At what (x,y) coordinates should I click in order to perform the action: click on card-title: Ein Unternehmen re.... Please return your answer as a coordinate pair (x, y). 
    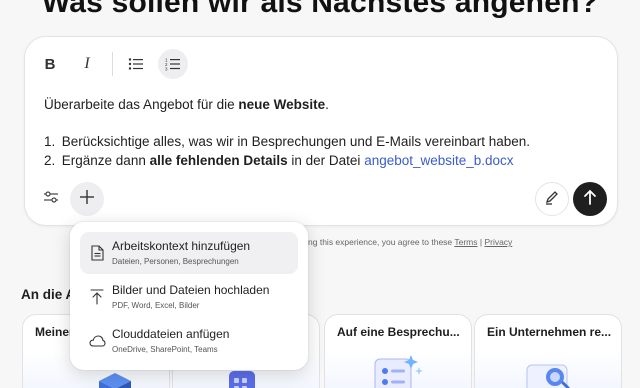
    Looking at the image, I should click on (549, 332).